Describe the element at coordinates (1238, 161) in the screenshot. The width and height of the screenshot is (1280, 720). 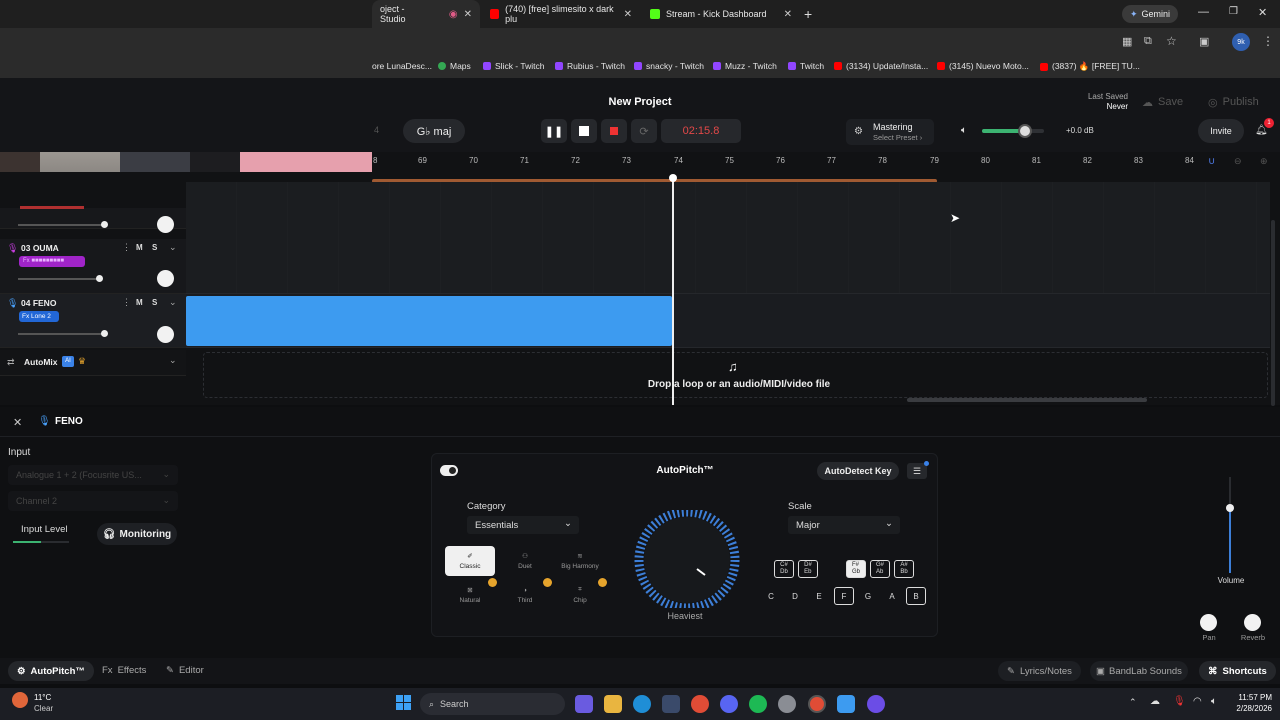
I see `zoom-out-icon: ⊖` at that location.